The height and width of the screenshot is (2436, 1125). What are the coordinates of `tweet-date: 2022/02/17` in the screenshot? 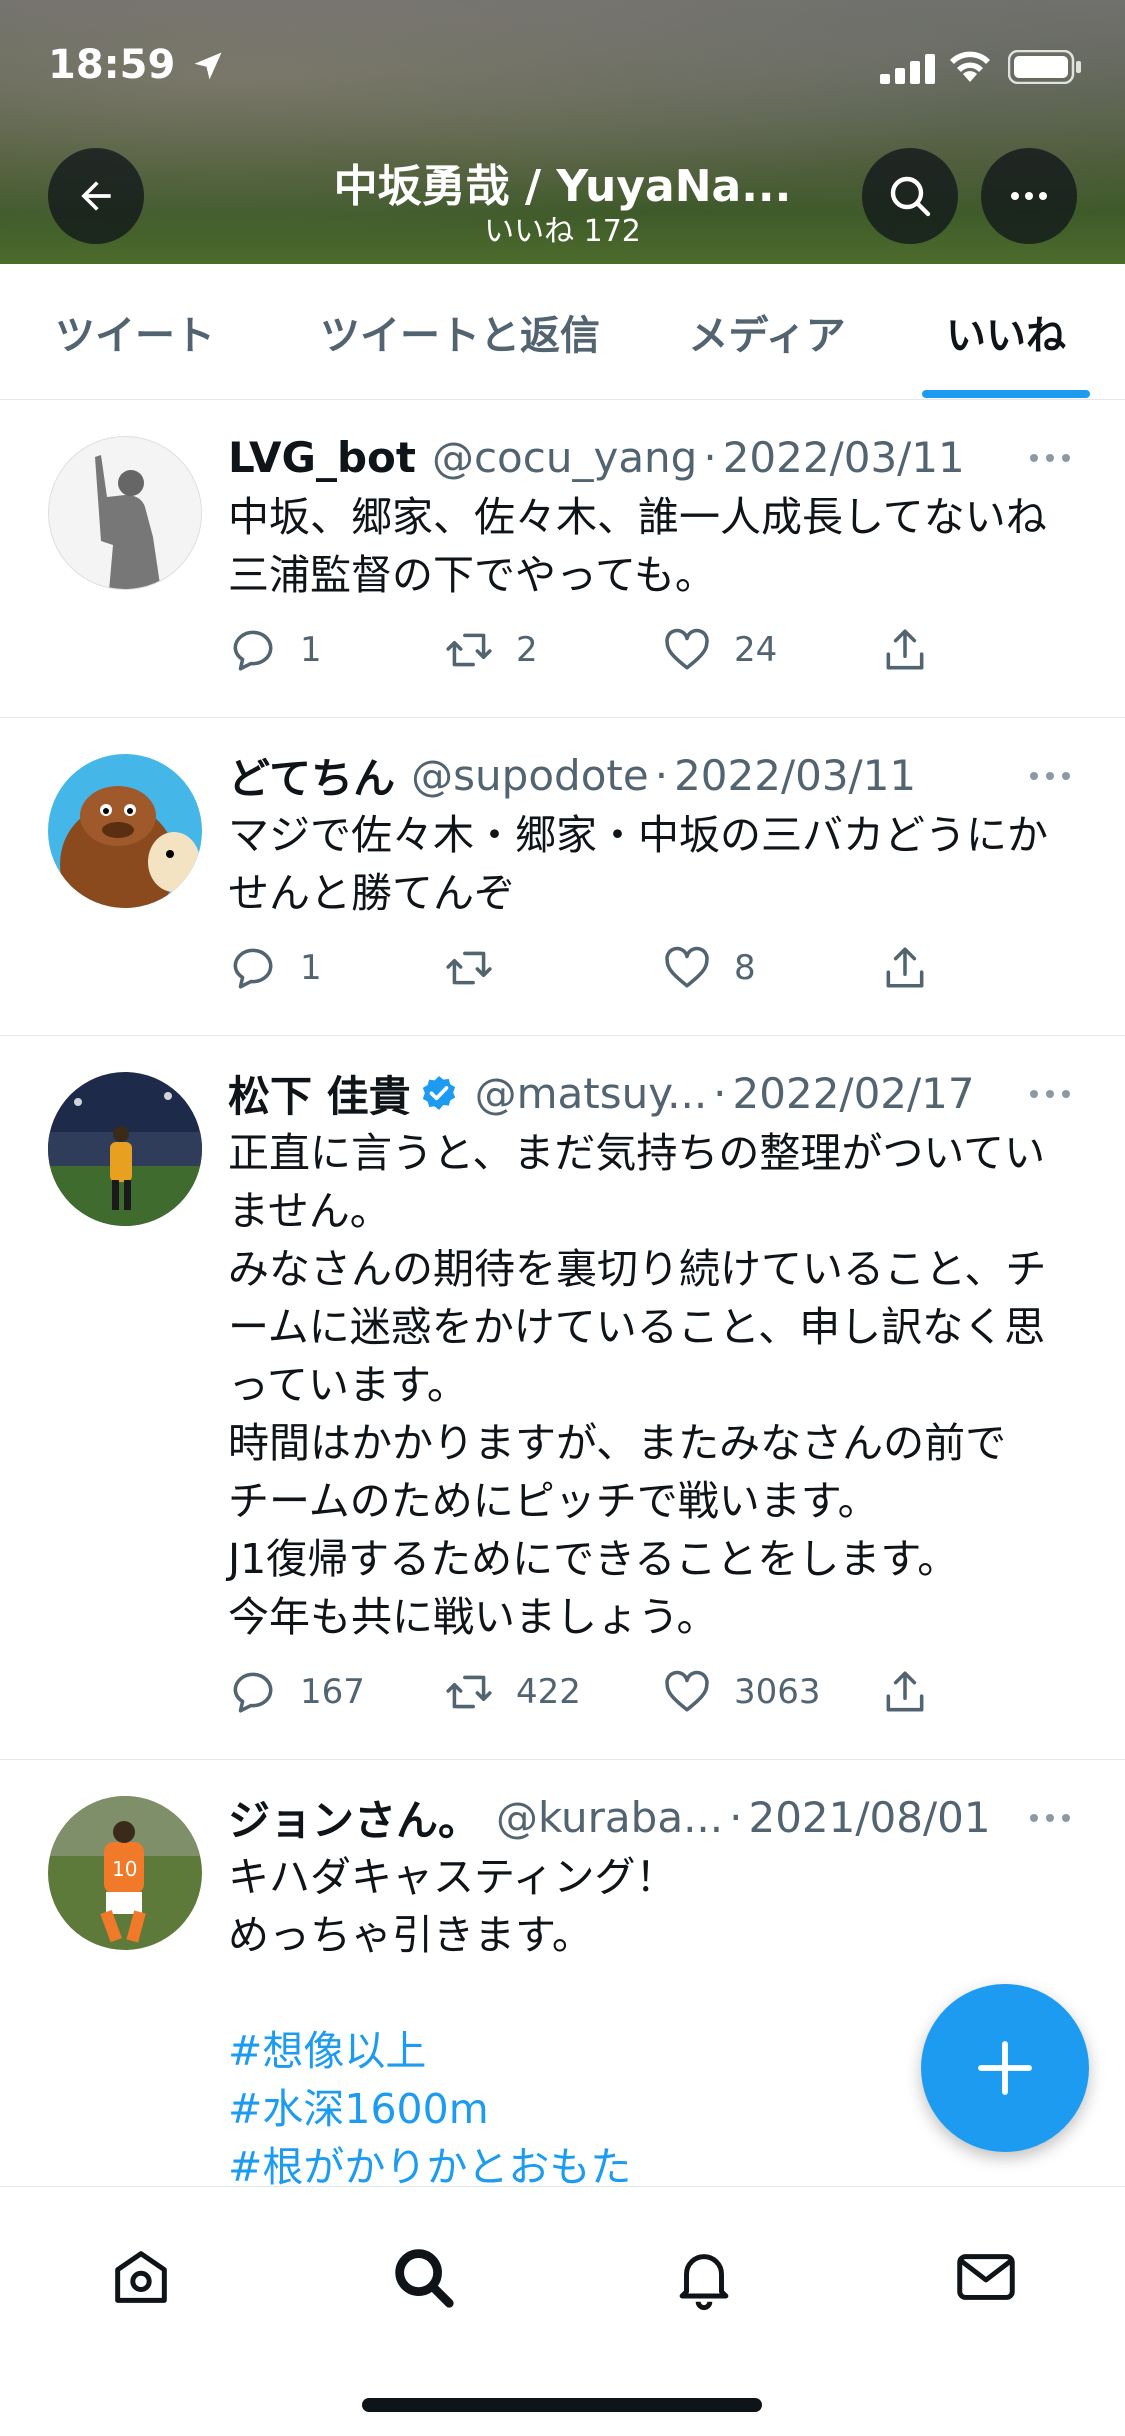 It's located at (854, 1093).